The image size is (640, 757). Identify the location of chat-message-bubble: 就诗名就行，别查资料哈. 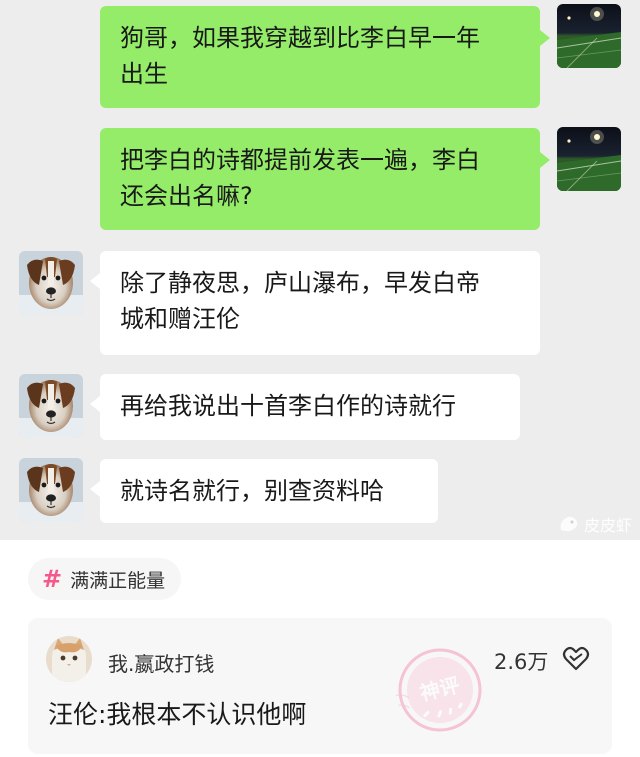
(264, 491).